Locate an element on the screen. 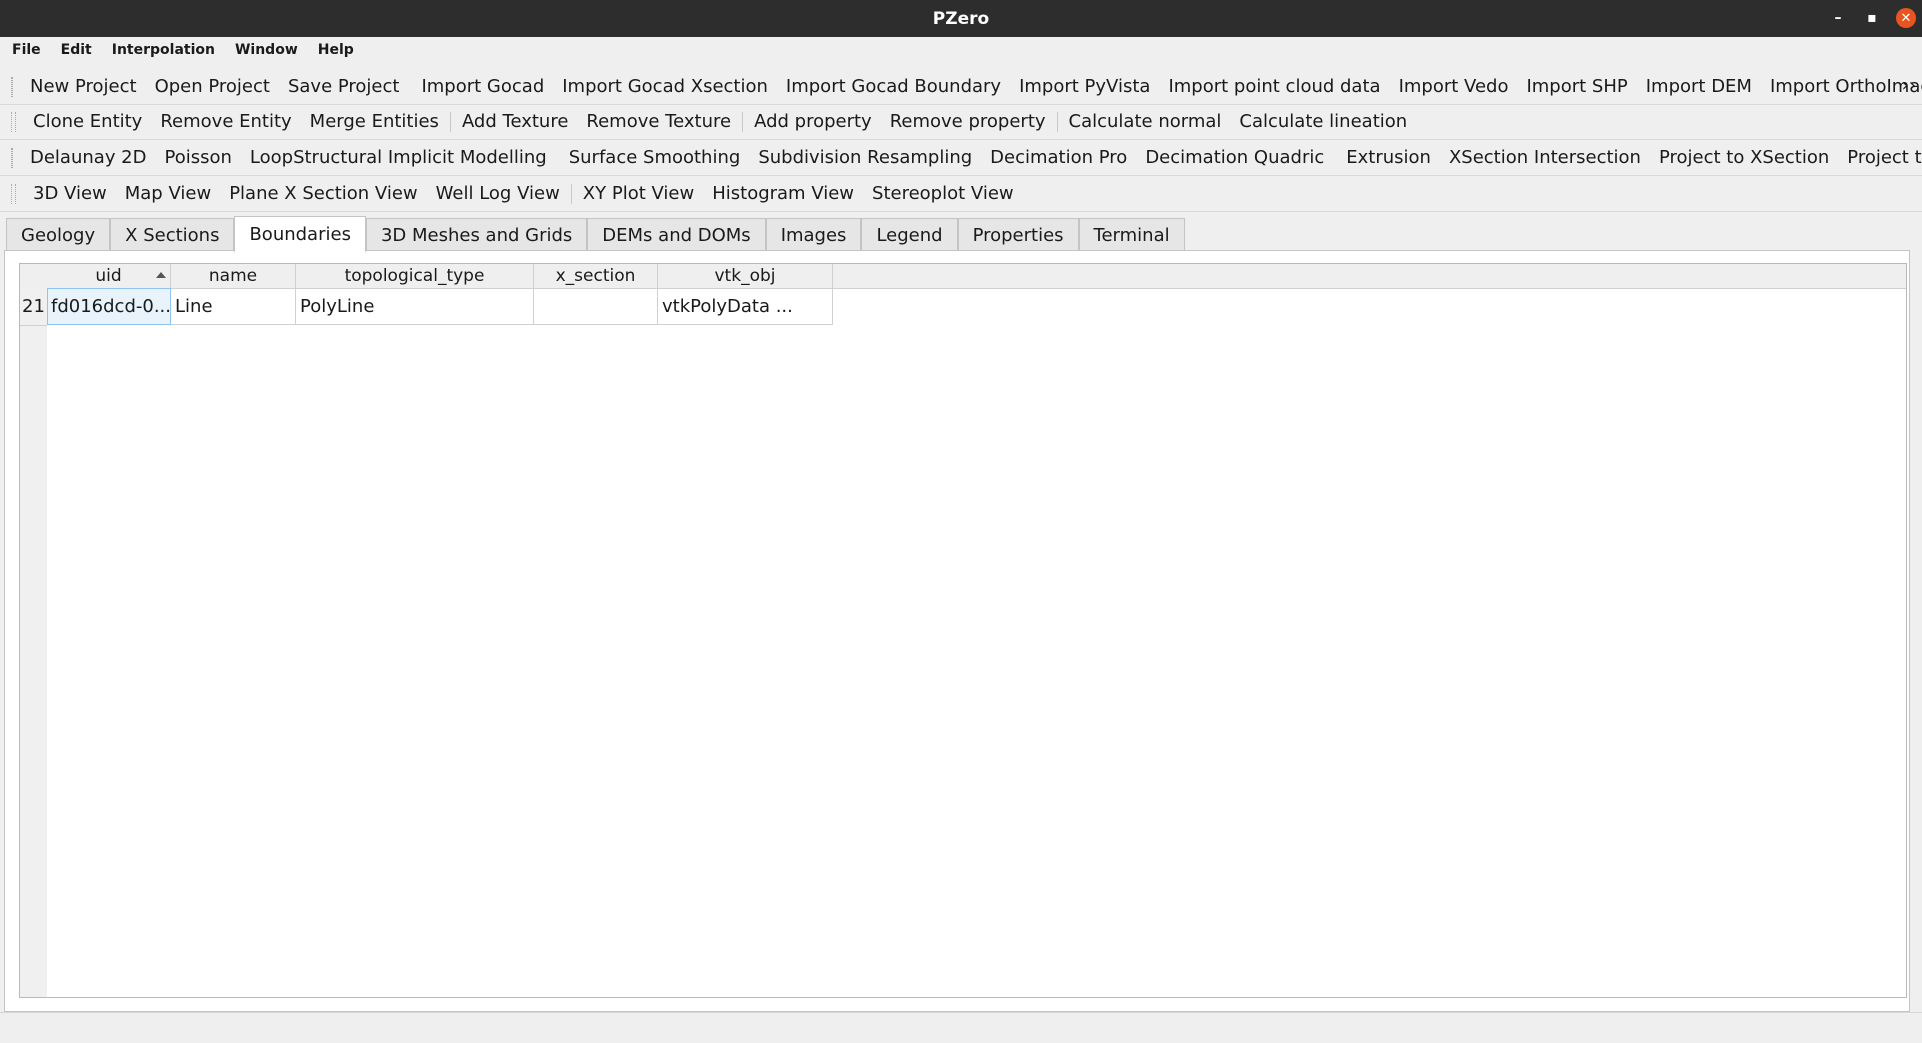  cell-x-section is located at coordinates (596, 306).